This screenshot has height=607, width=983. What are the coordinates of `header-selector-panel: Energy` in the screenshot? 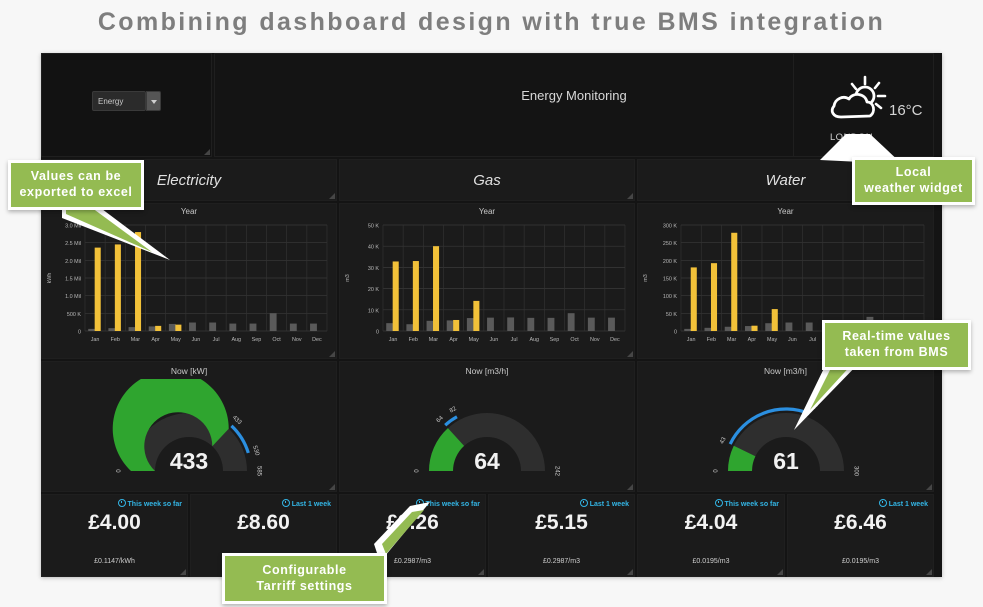 It's located at (126, 105).